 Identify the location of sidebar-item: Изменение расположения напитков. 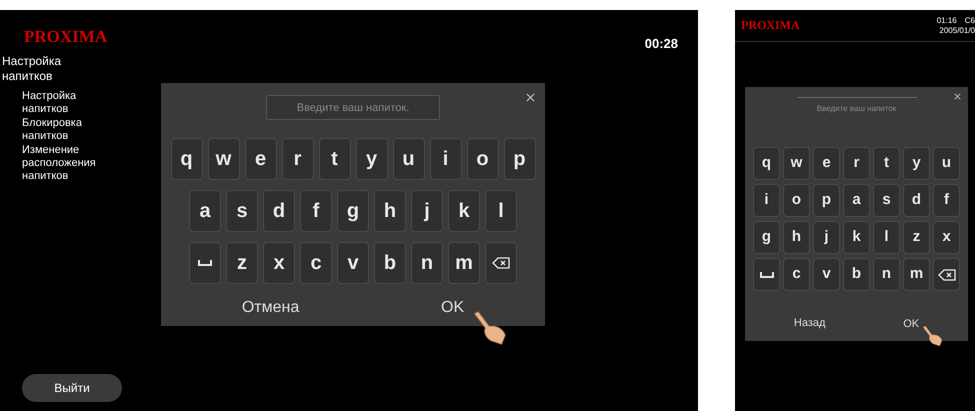
(72, 163).